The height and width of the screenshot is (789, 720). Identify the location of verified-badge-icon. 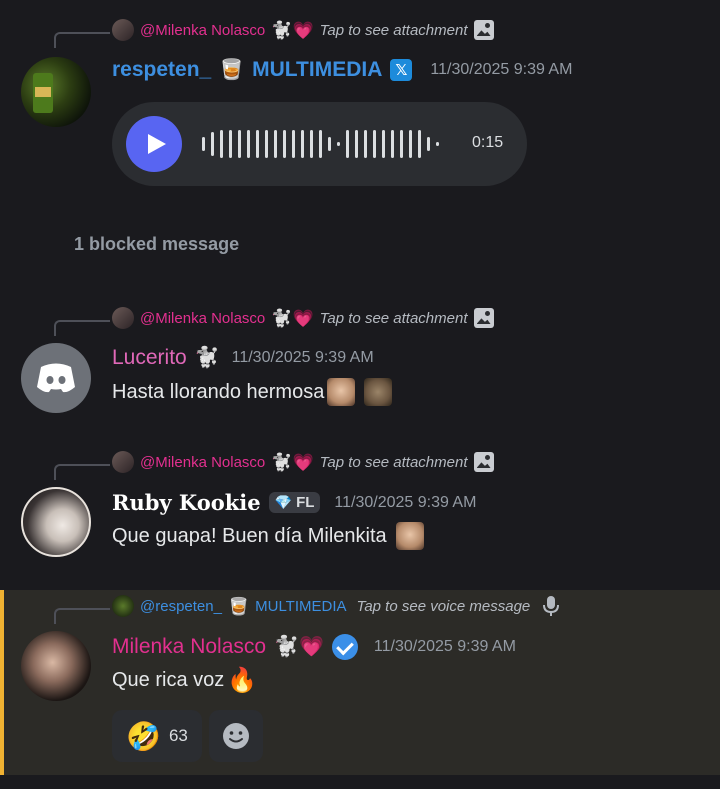
(344, 647).